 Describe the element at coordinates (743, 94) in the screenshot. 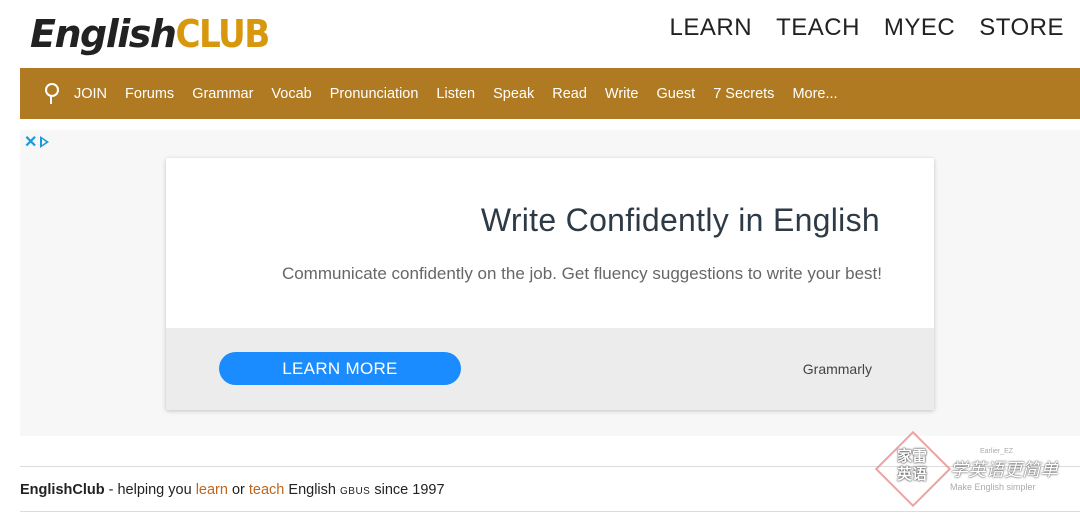

I see `nav-7-secrets: 7 Secrets` at that location.